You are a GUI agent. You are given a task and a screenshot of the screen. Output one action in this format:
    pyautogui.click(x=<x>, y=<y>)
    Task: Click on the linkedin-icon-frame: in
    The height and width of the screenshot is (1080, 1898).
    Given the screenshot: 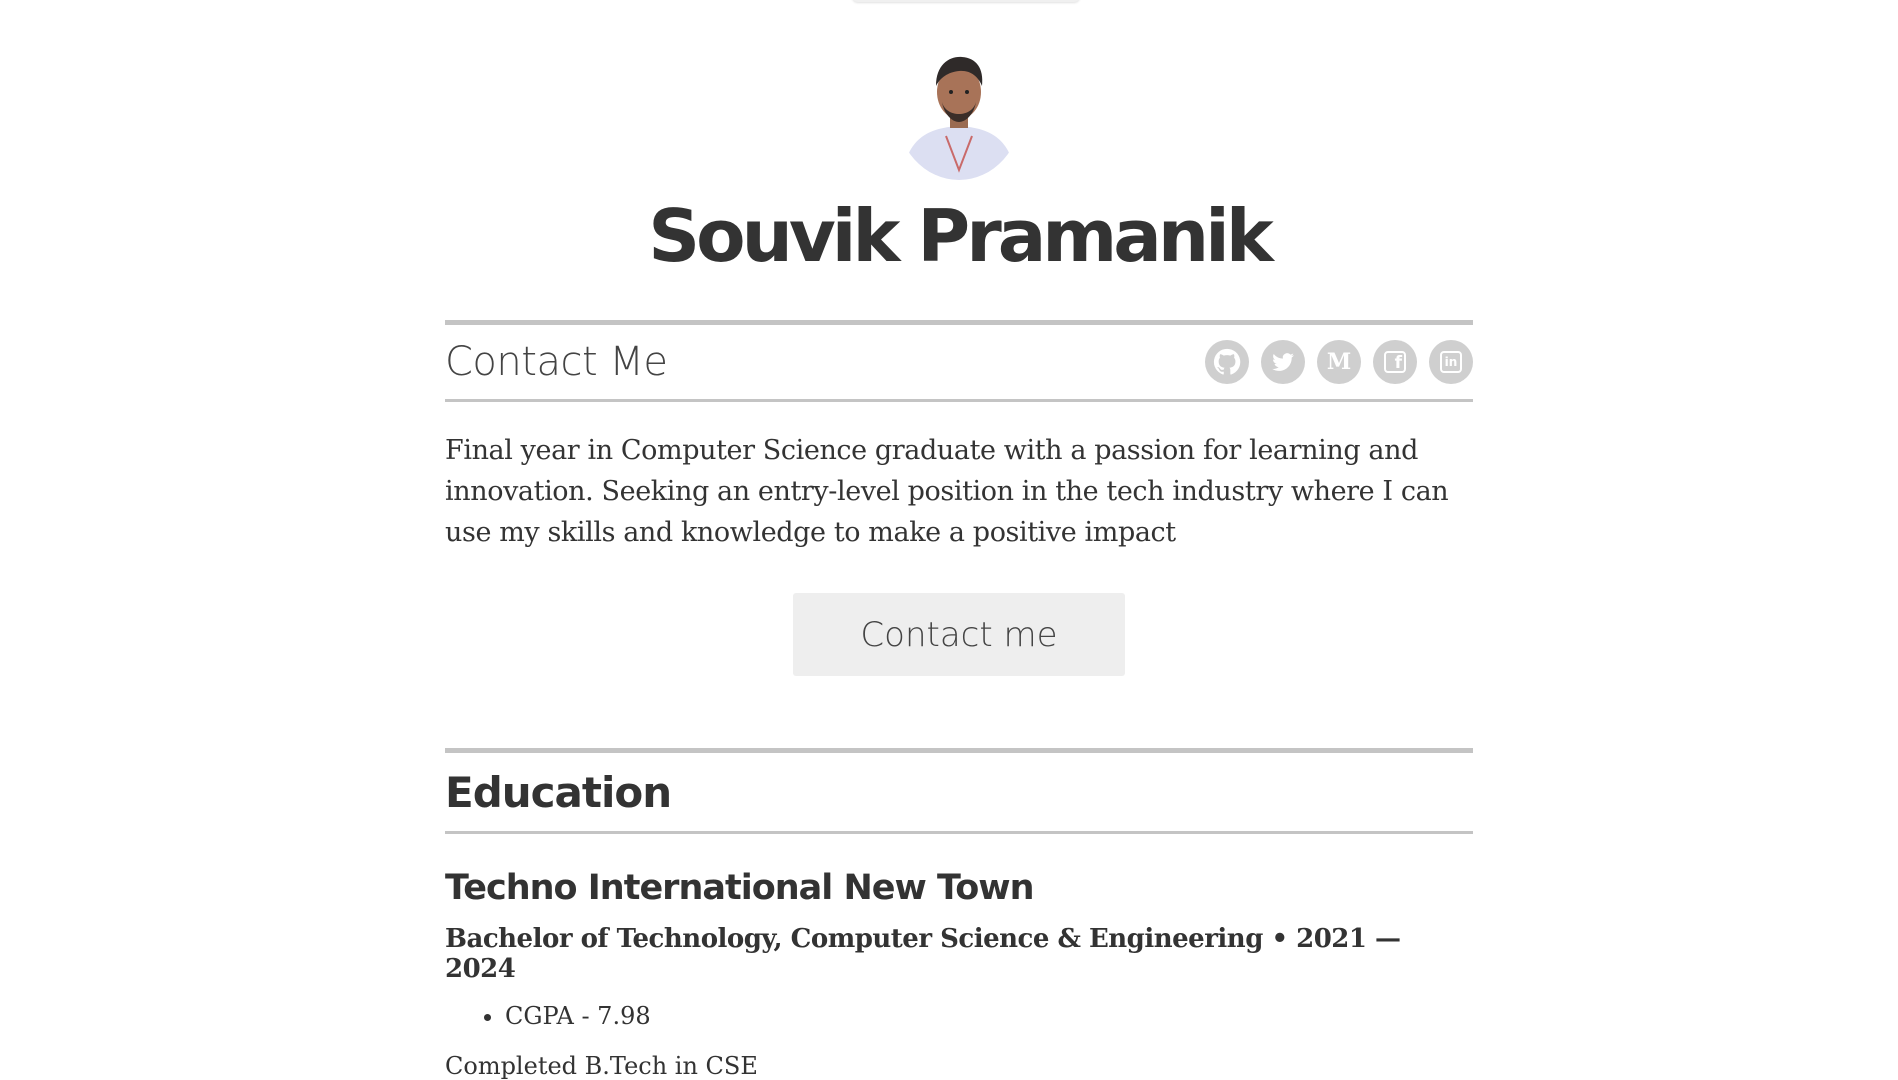 What is the action you would take?
    pyautogui.click(x=1451, y=362)
    